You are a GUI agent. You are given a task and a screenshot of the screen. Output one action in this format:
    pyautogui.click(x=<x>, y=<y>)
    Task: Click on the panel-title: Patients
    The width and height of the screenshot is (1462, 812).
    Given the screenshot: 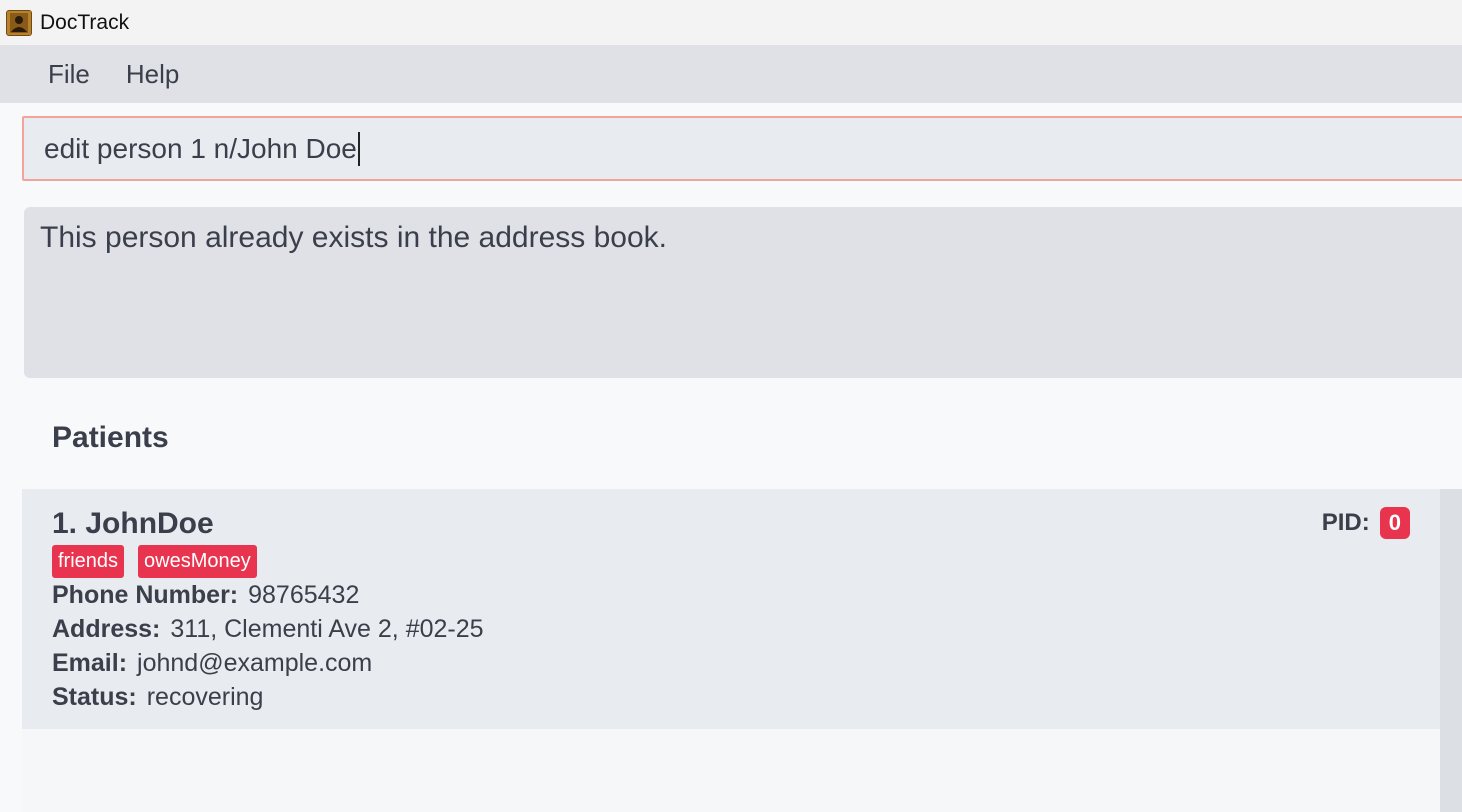 What is the action you would take?
    pyautogui.click(x=110, y=437)
    